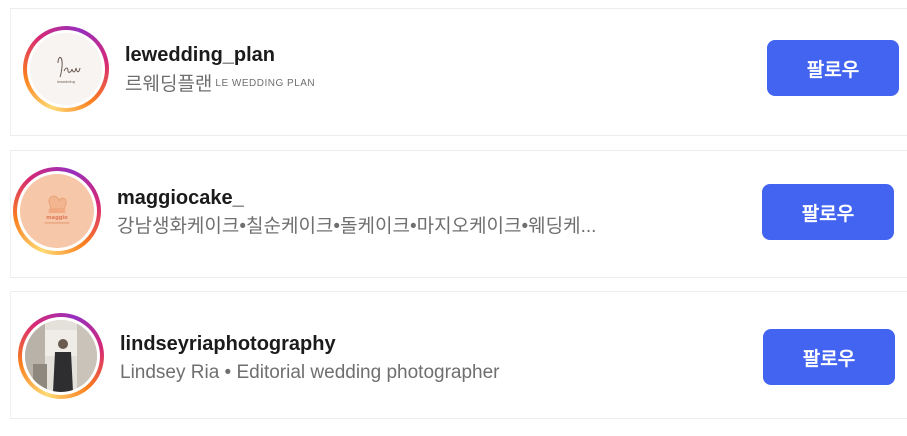 The width and height of the screenshot is (907, 436). I want to click on avatar-story-ring: maggio, so click(57, 211).